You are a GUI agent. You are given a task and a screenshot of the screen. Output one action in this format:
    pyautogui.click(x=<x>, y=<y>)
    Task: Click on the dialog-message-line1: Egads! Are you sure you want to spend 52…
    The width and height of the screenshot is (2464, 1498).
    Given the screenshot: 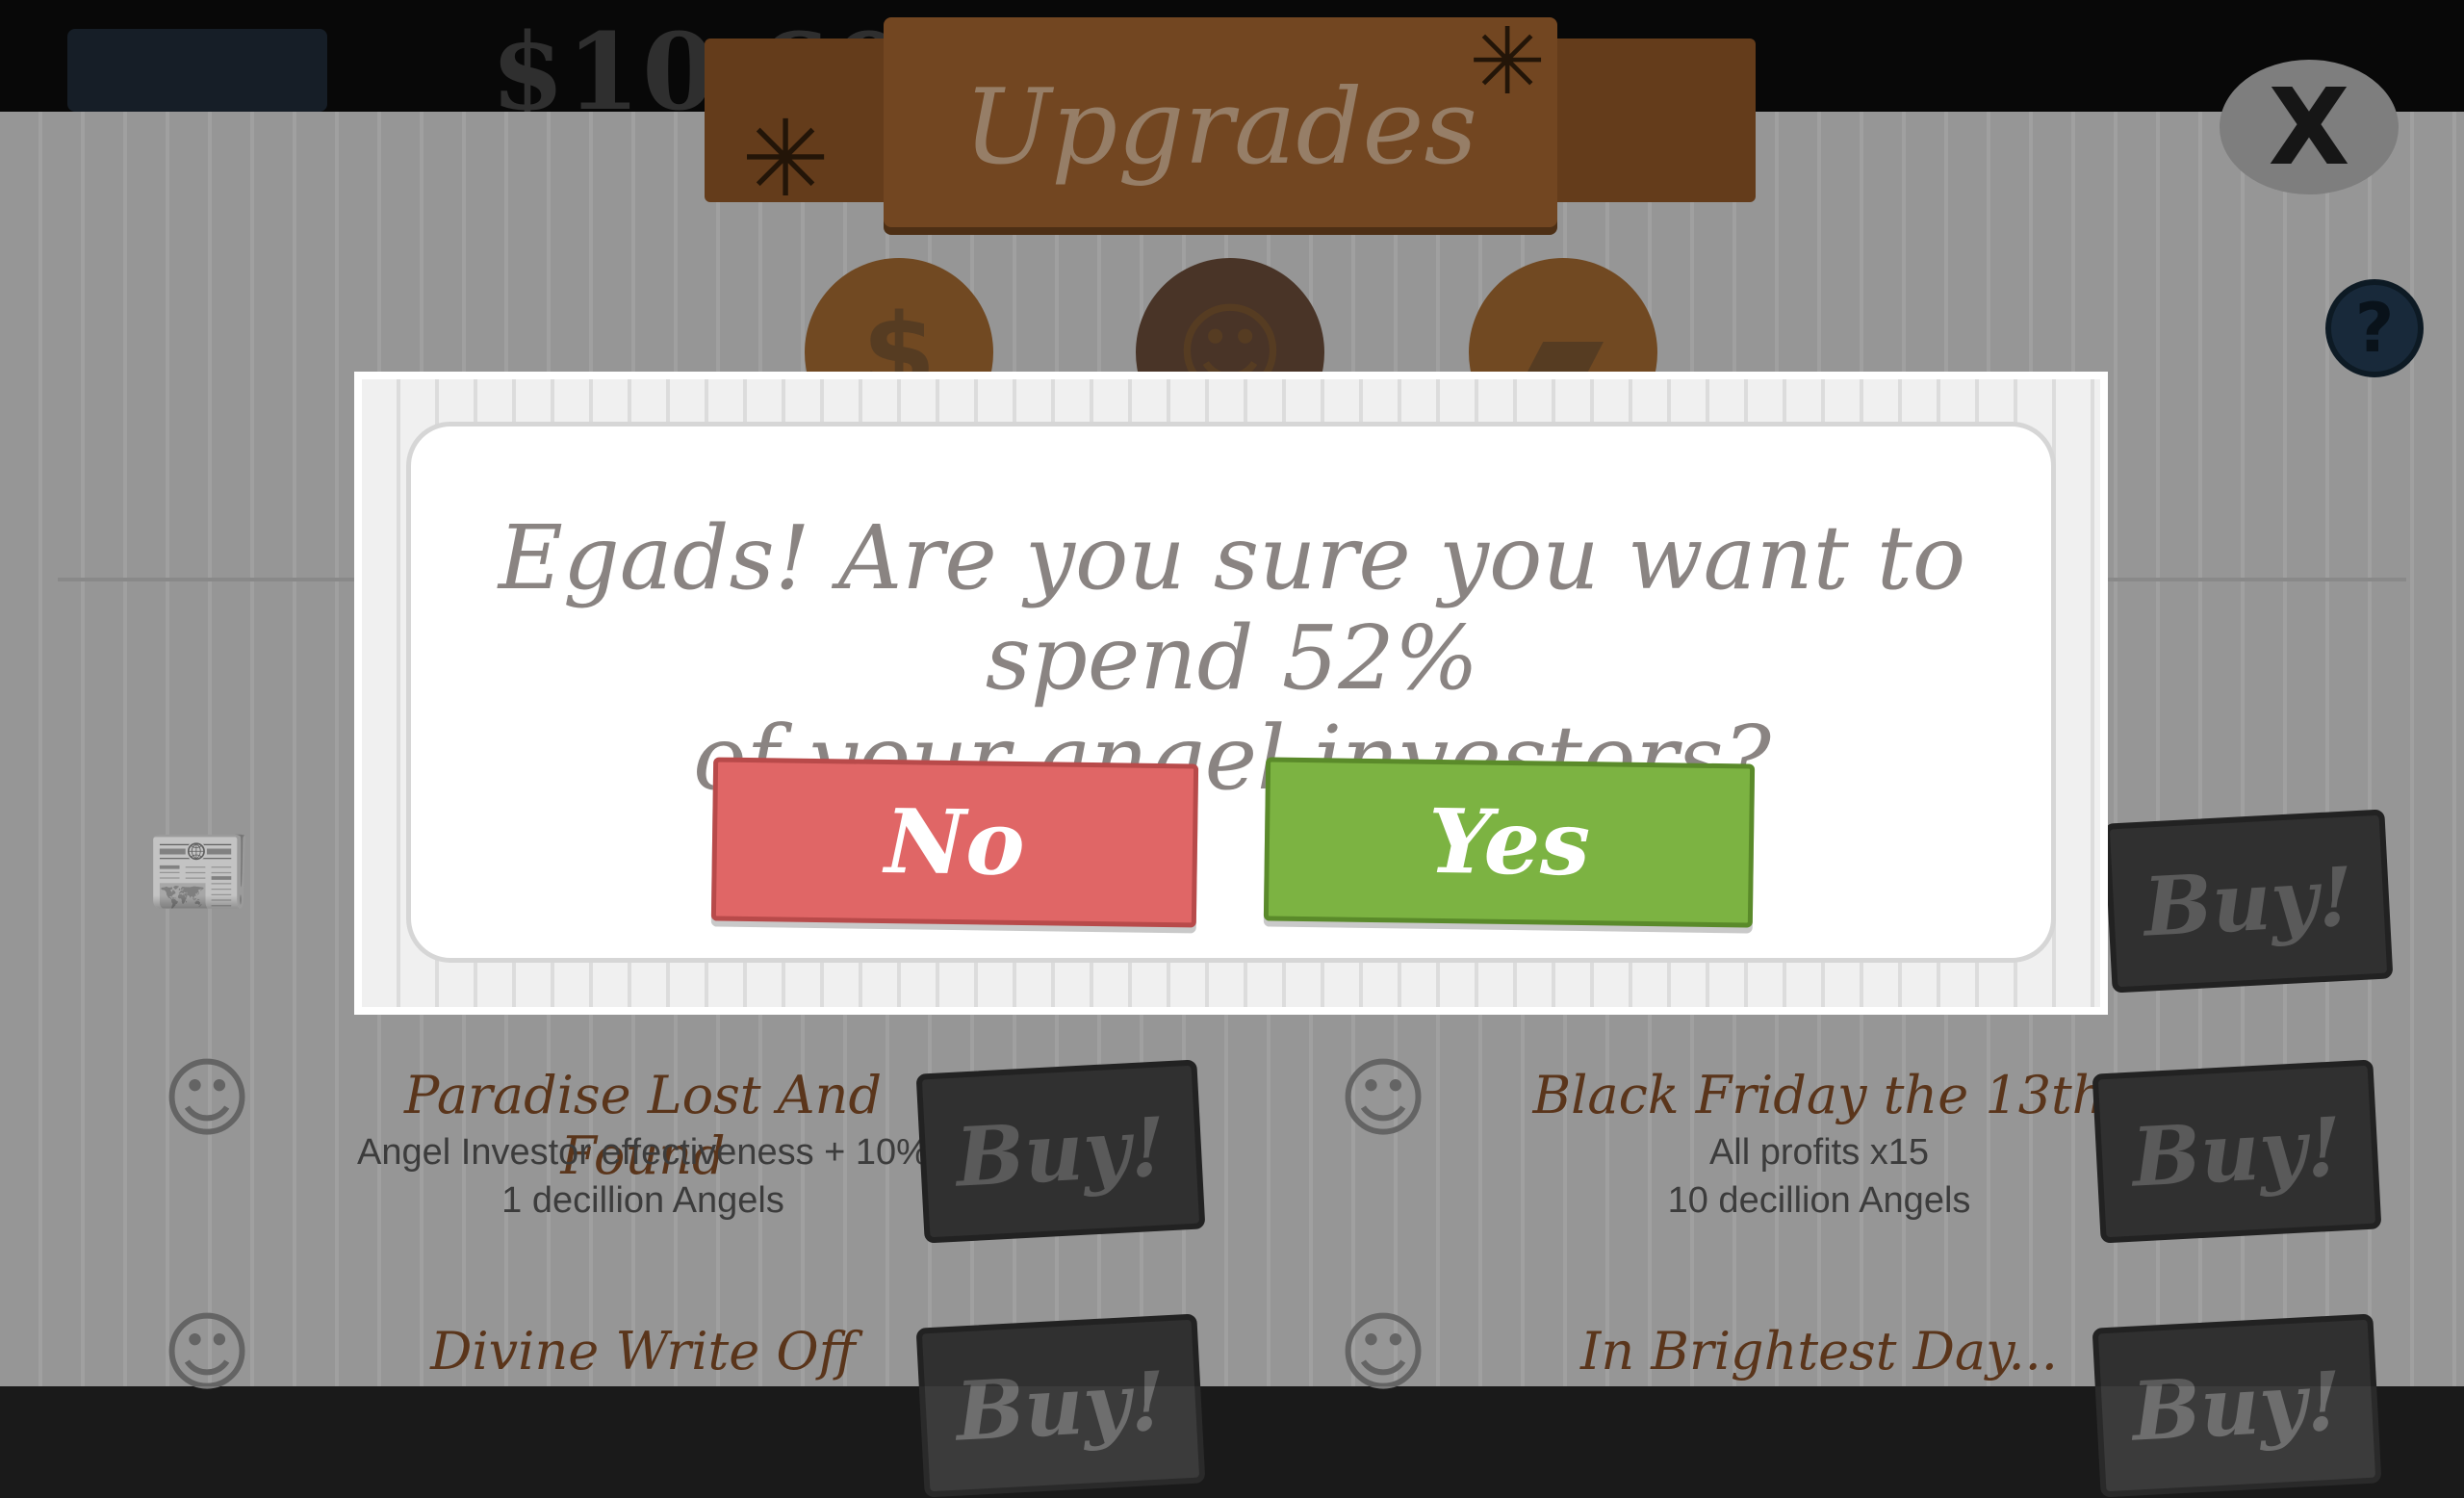 What is the action you would take?
    pyautogui.click(x=1232, y=608)
    